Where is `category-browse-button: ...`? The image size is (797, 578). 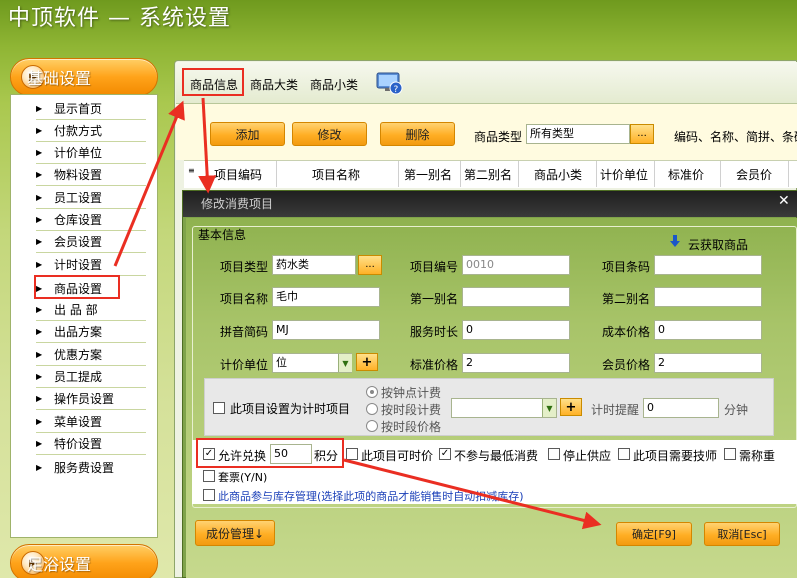 category-browse-button: ... is located at coordinates (642, 134).